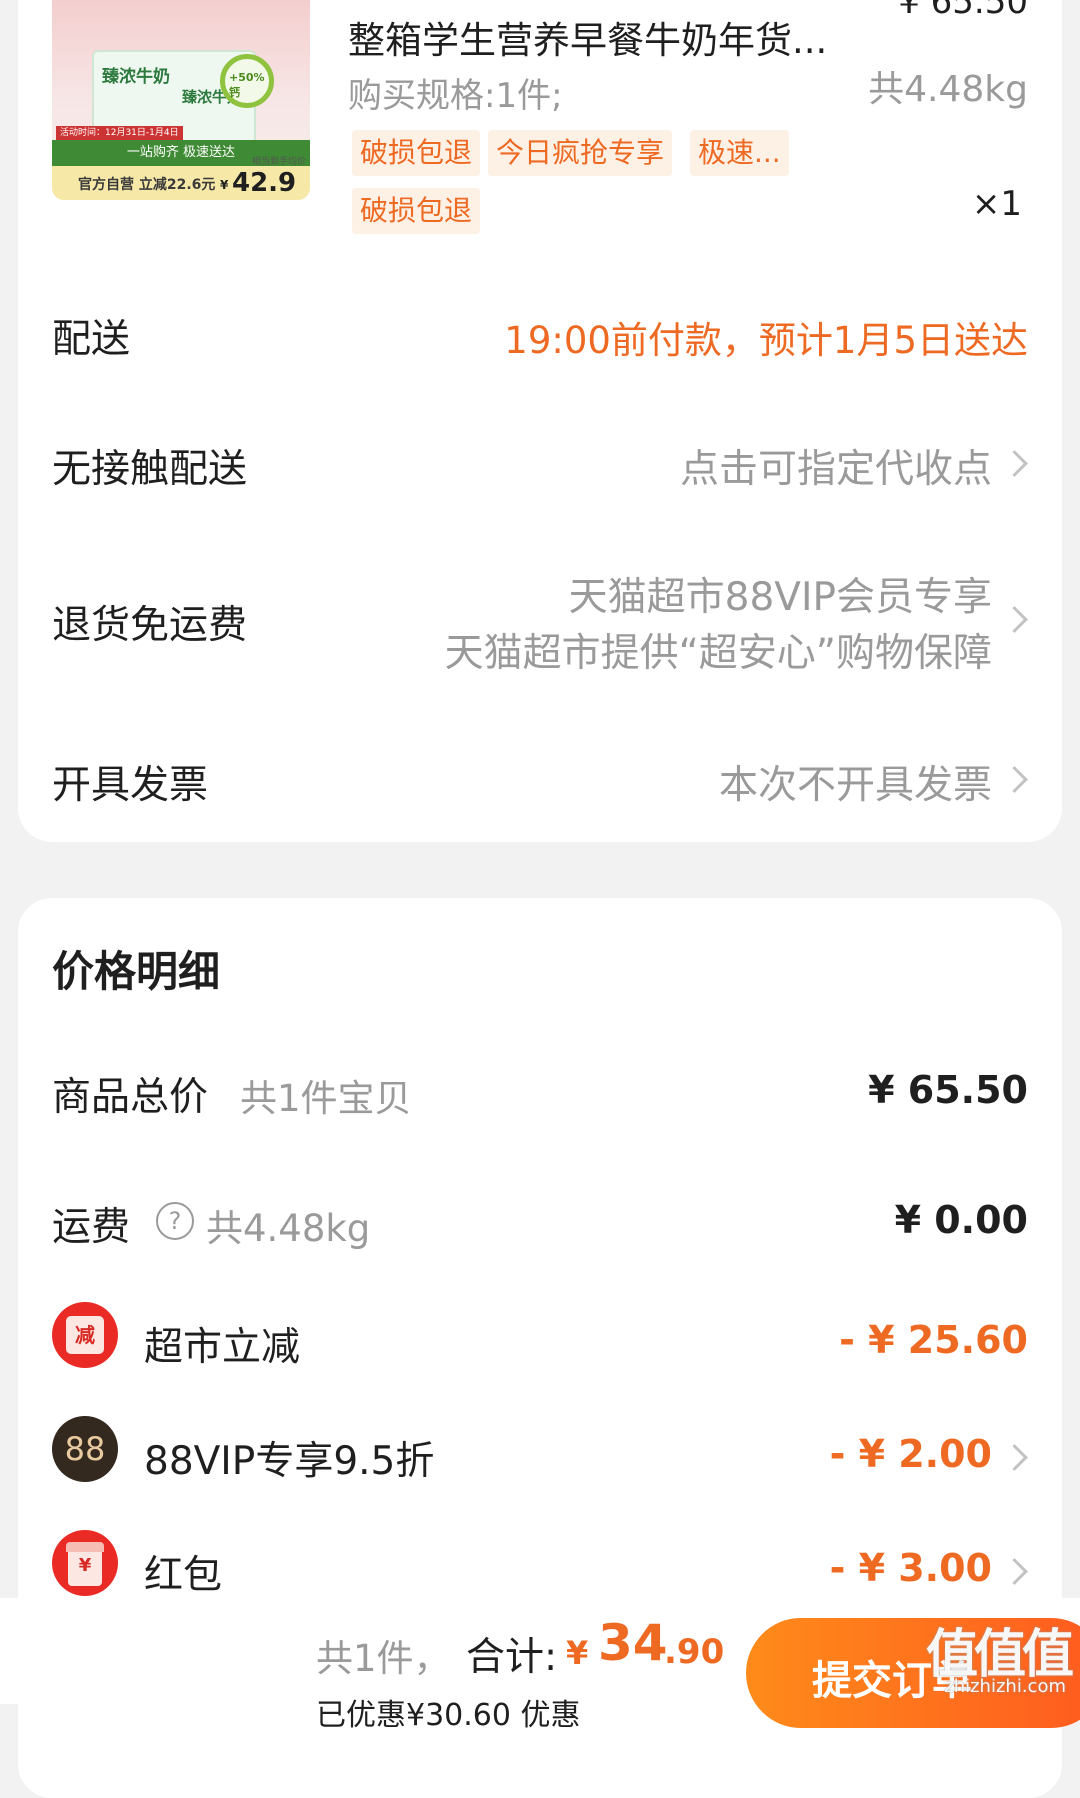 The width and height of the screenshot is (1080, 1798). Describe the element at coordinates (130, 1097) in the screenshot. I see `goods-total-label: 商品总价` at that location.